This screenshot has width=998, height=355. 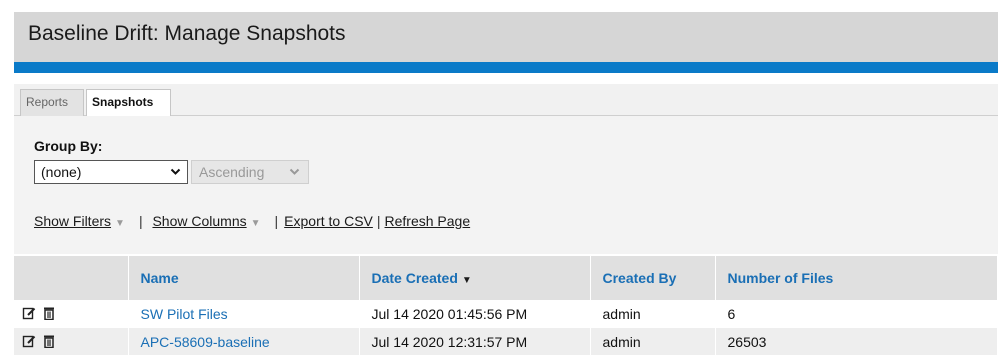 I want to click on column-header-date-created: Date Created ▼, so click(x=475, y=278).